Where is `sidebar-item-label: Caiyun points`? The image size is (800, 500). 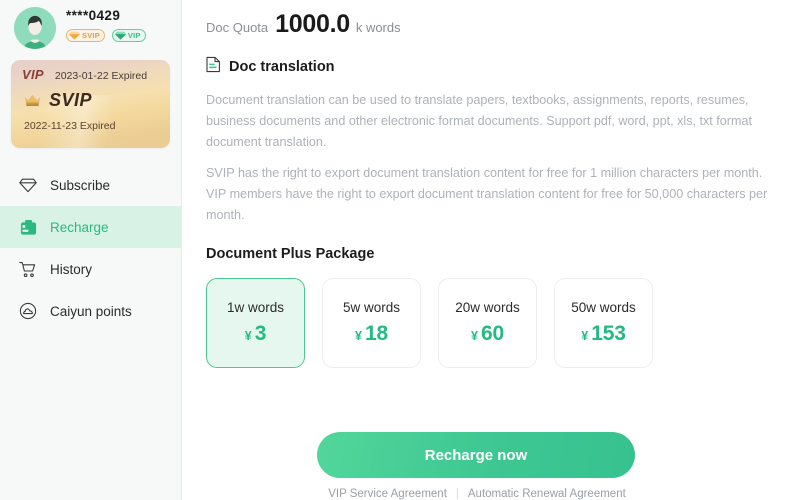
sidebar-item-label: Caiyun points is located at coordinates (91, 311).